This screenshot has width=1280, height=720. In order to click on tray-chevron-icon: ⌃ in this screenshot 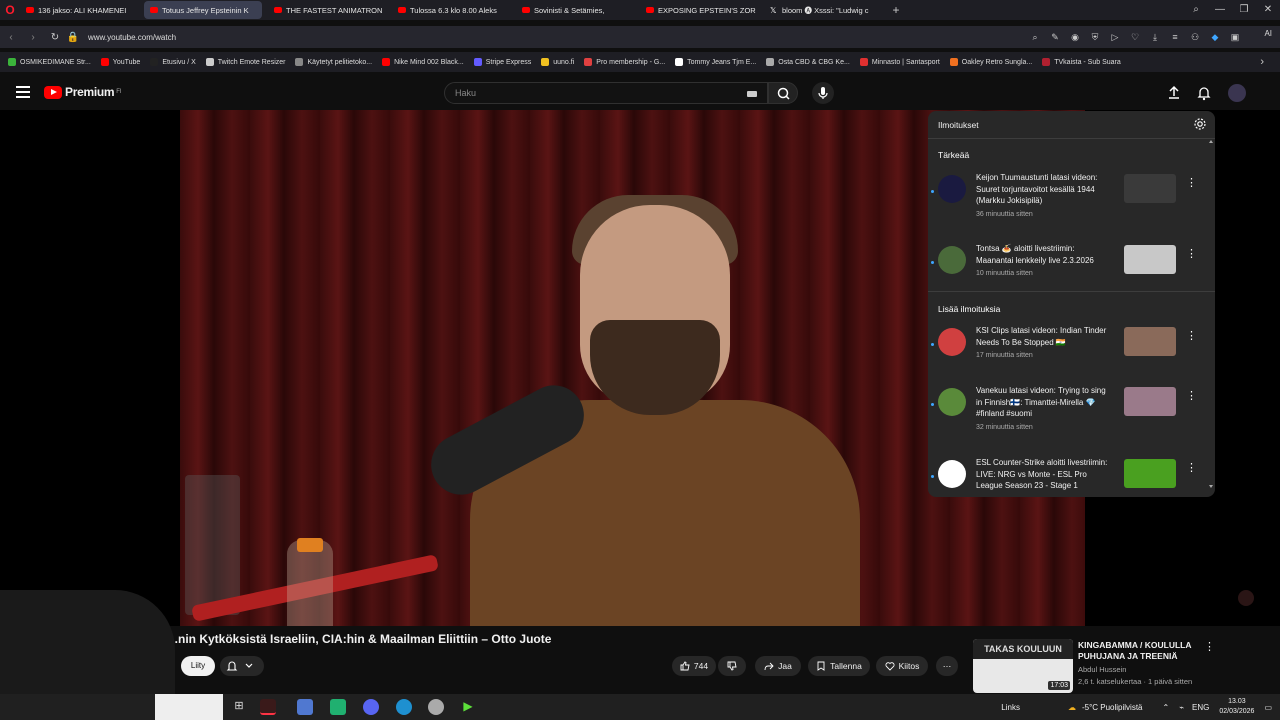, I will do `click(1166, 707)`.